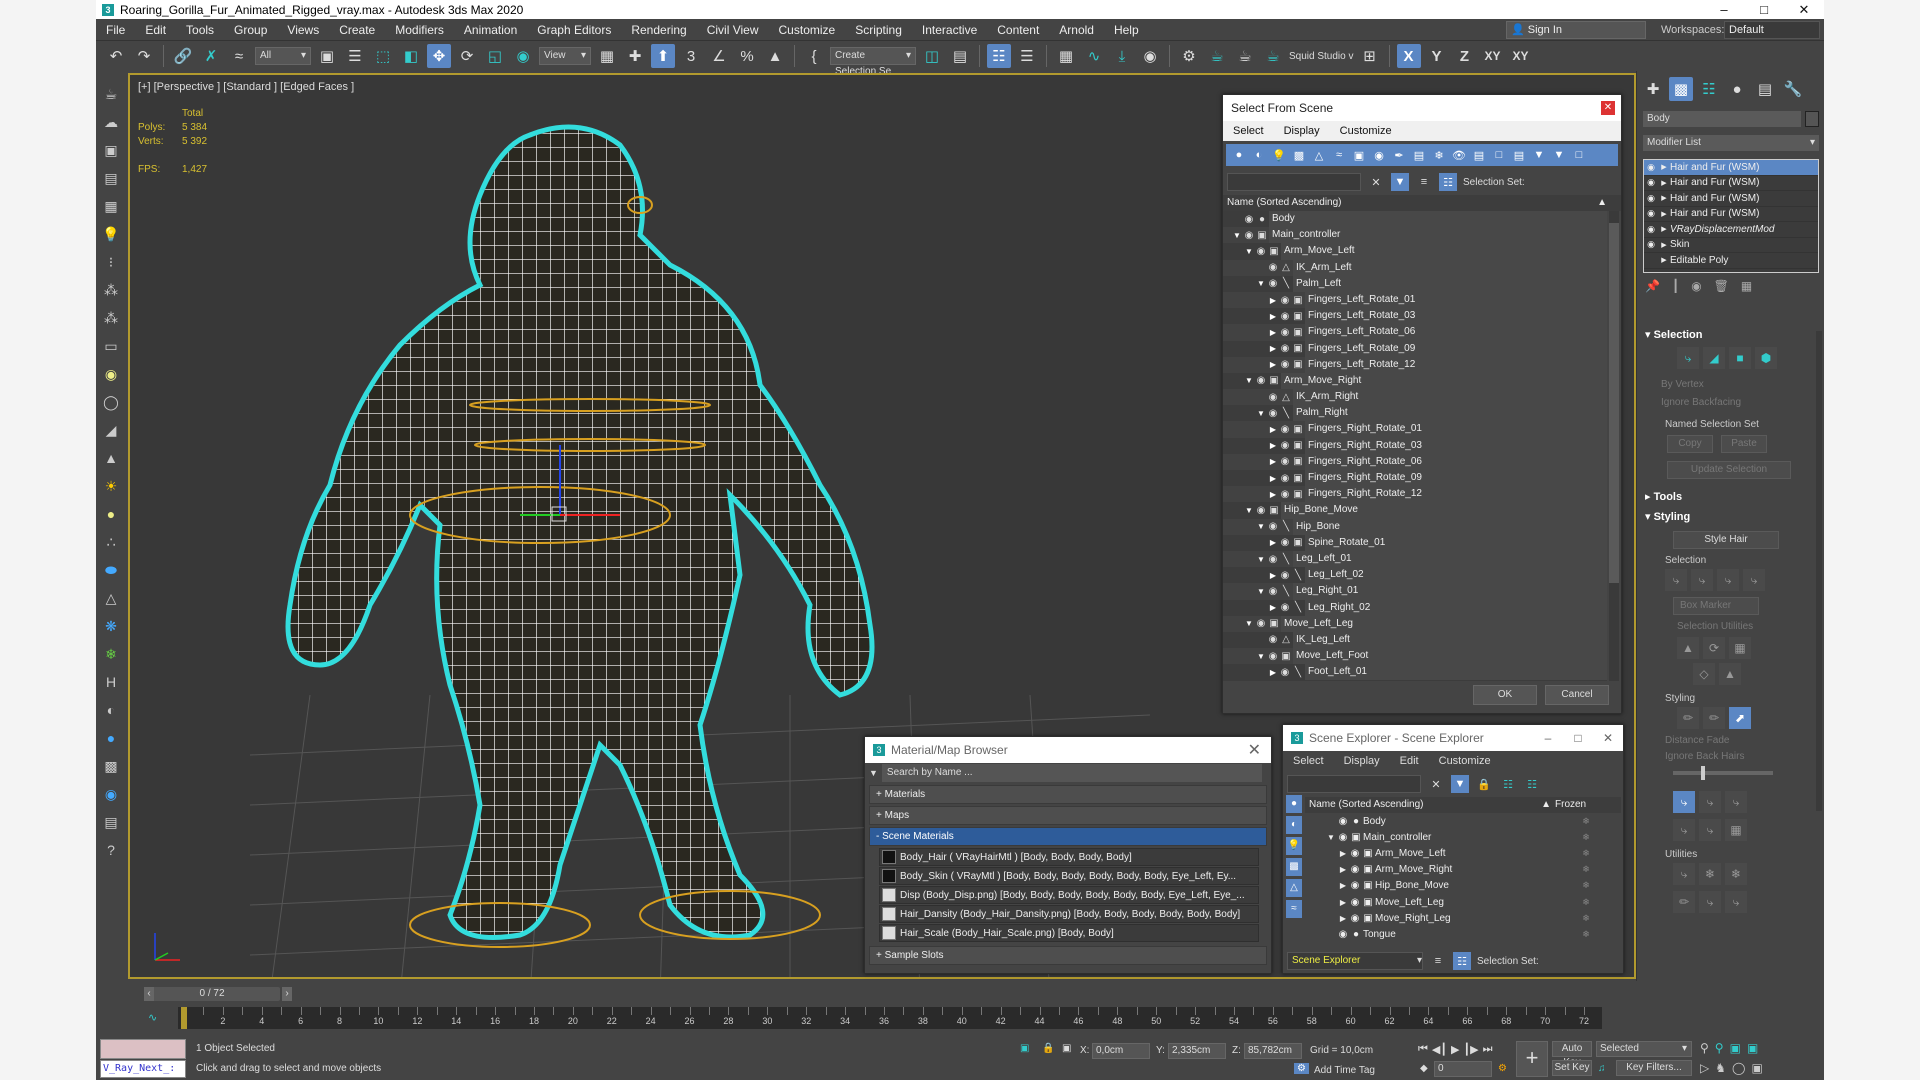  What do you see at coordinates (1684, 802) in the screenshot?
I see `translate-brush-icon: ⤷` at bounding box center [1684, 802].